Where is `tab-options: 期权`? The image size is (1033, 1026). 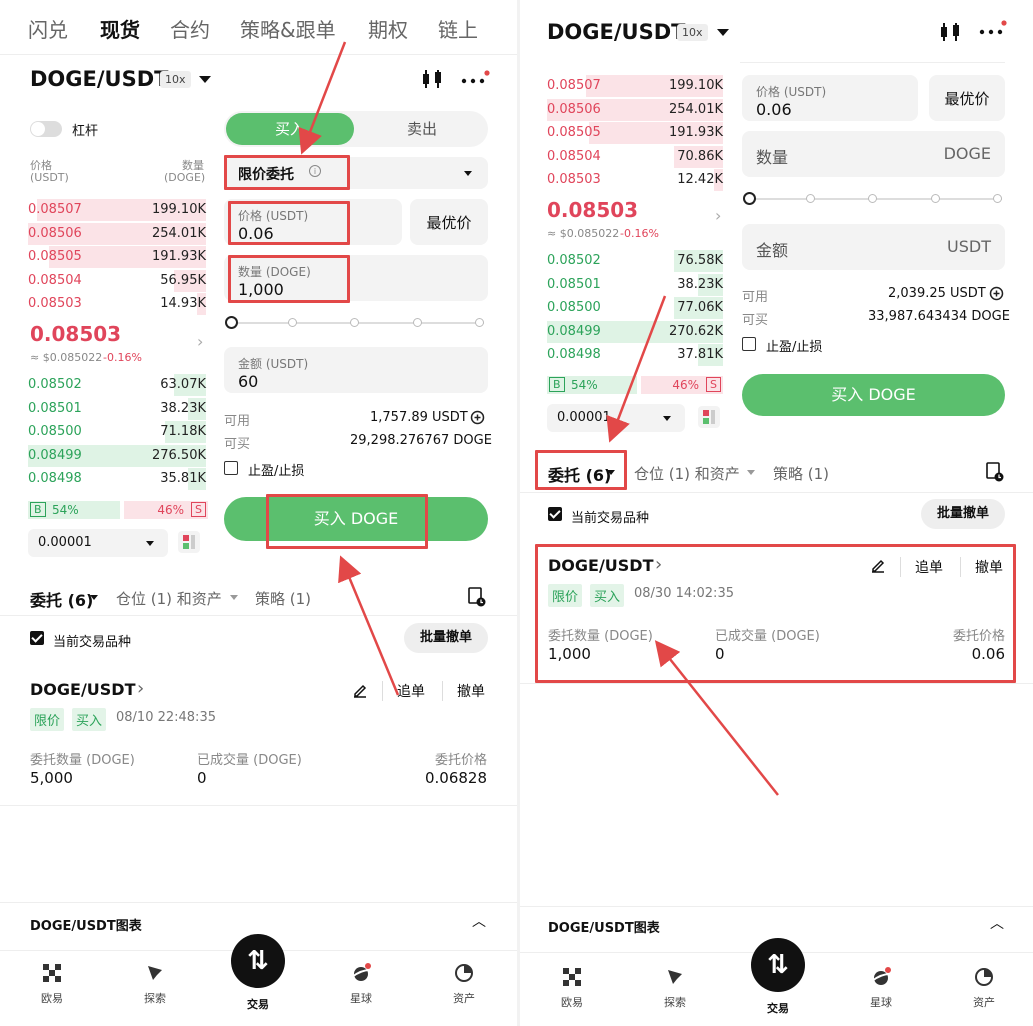 tab-options: 期权 is located at coordinates (388, 28).